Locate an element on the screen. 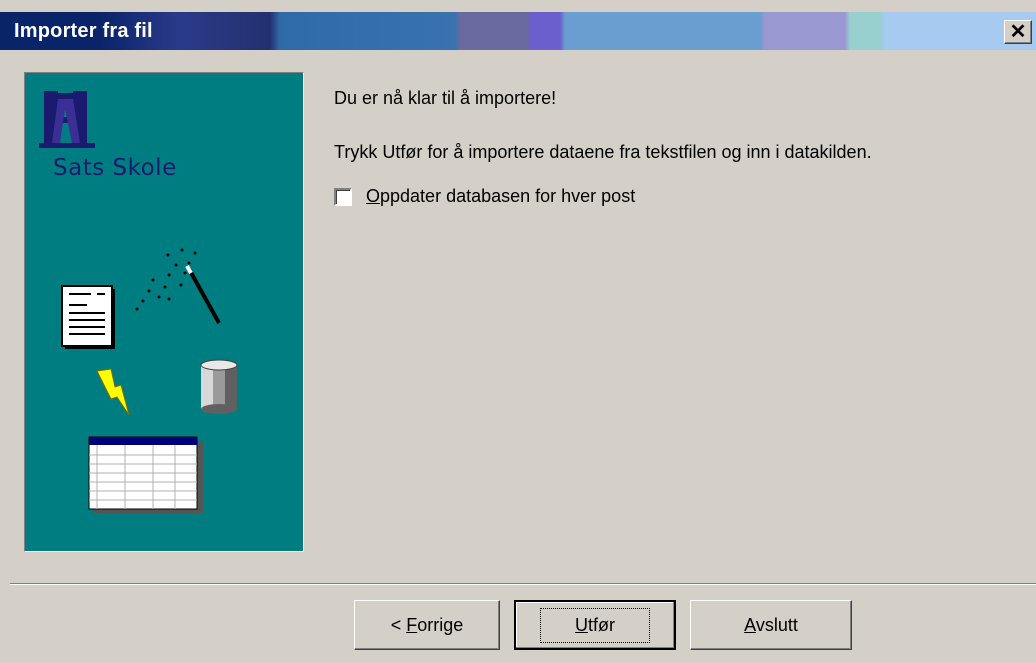 The height and width of the screenshot is (663, 1036). update-per-record-label: Oppdater databasen for hver post is located at coordinates (500, 196).